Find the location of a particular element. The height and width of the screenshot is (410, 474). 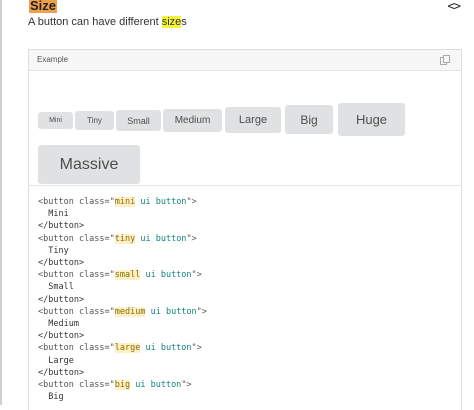

code-line: <button class="big ui button"> is located at coordinates (115, 385).